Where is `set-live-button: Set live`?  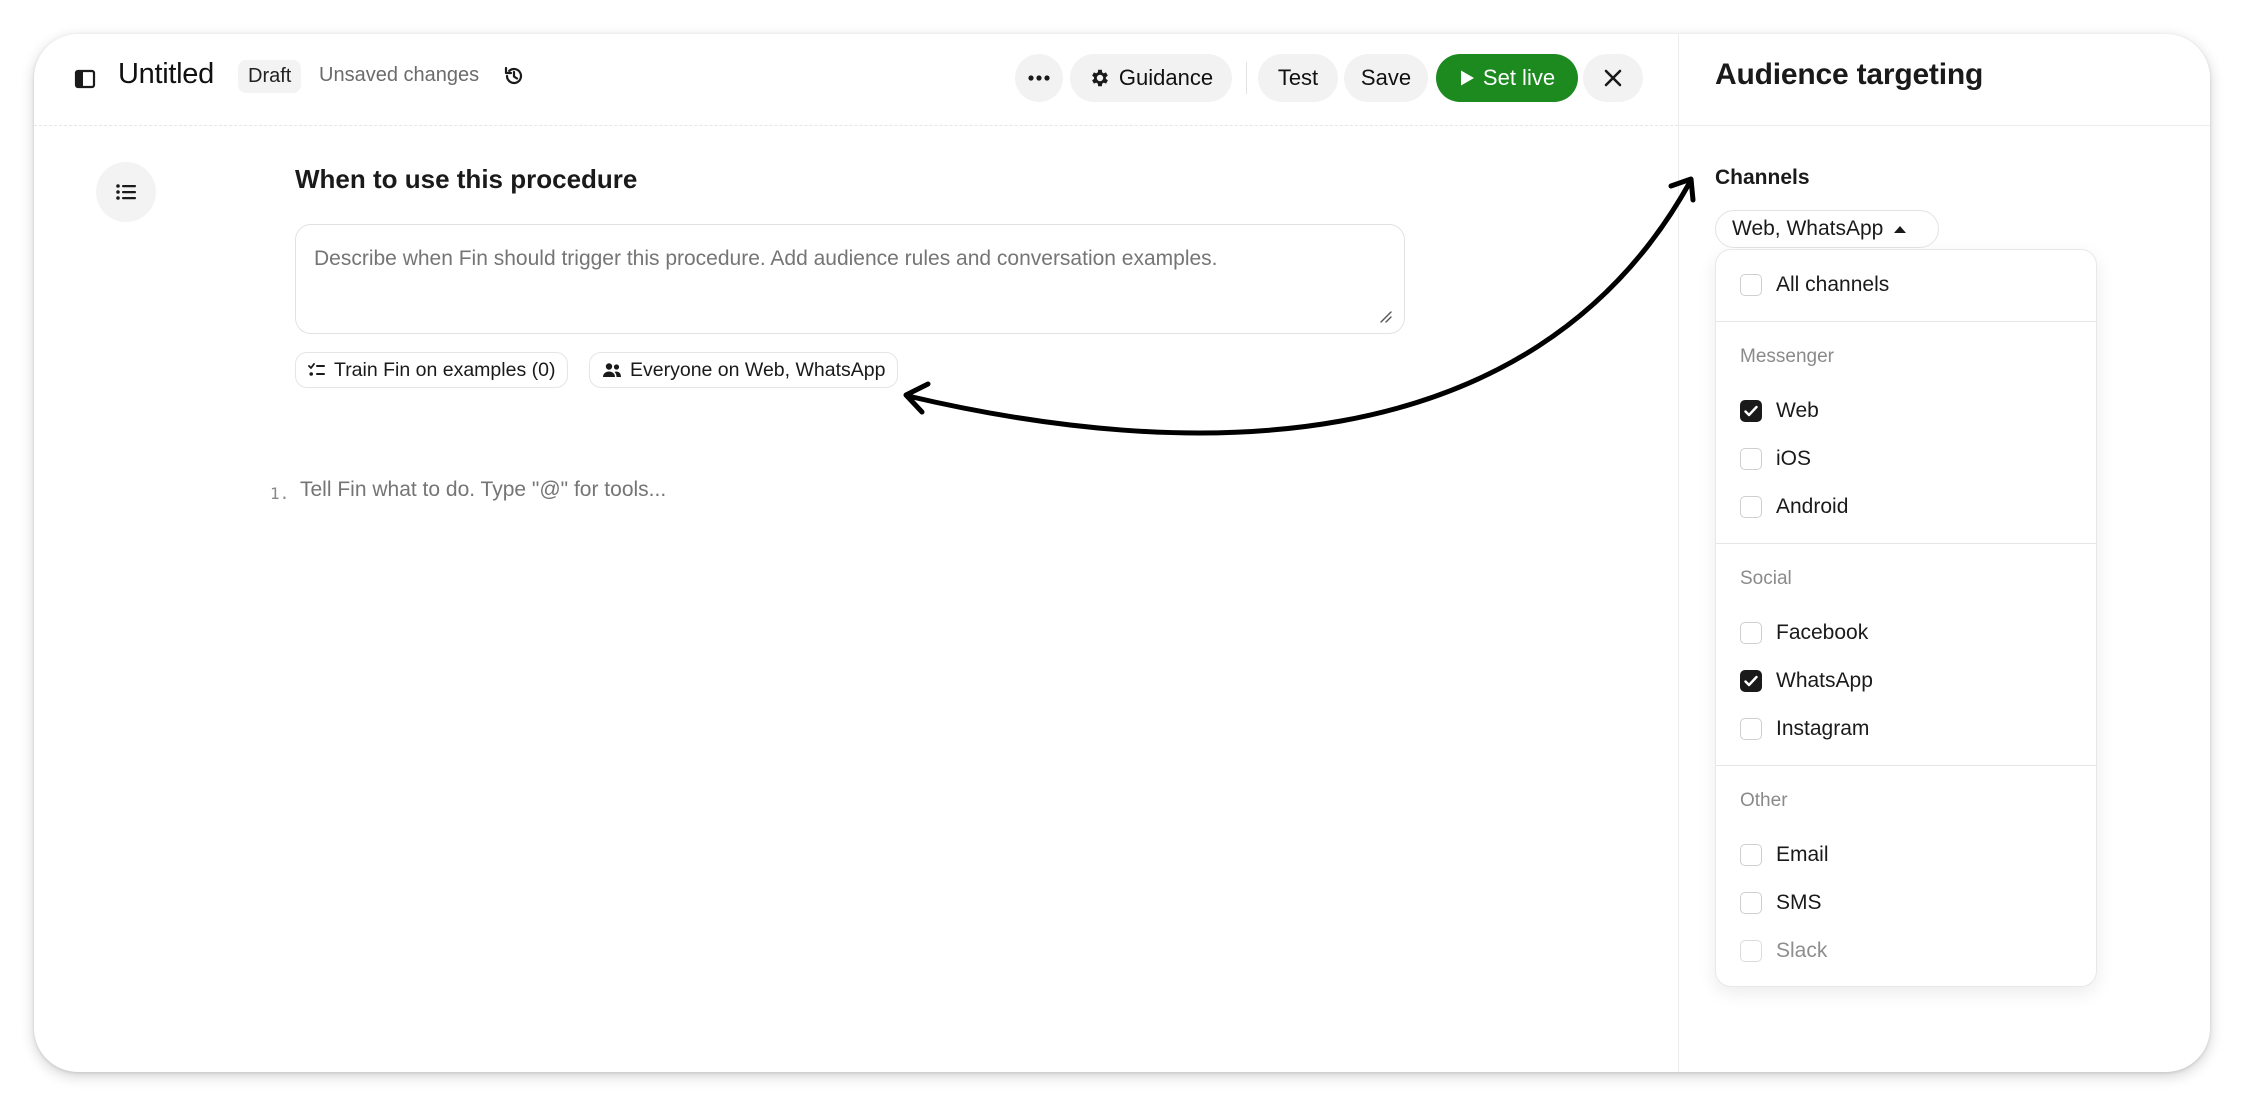
set-live-button: Set live is located at coordinates (1507, 78).